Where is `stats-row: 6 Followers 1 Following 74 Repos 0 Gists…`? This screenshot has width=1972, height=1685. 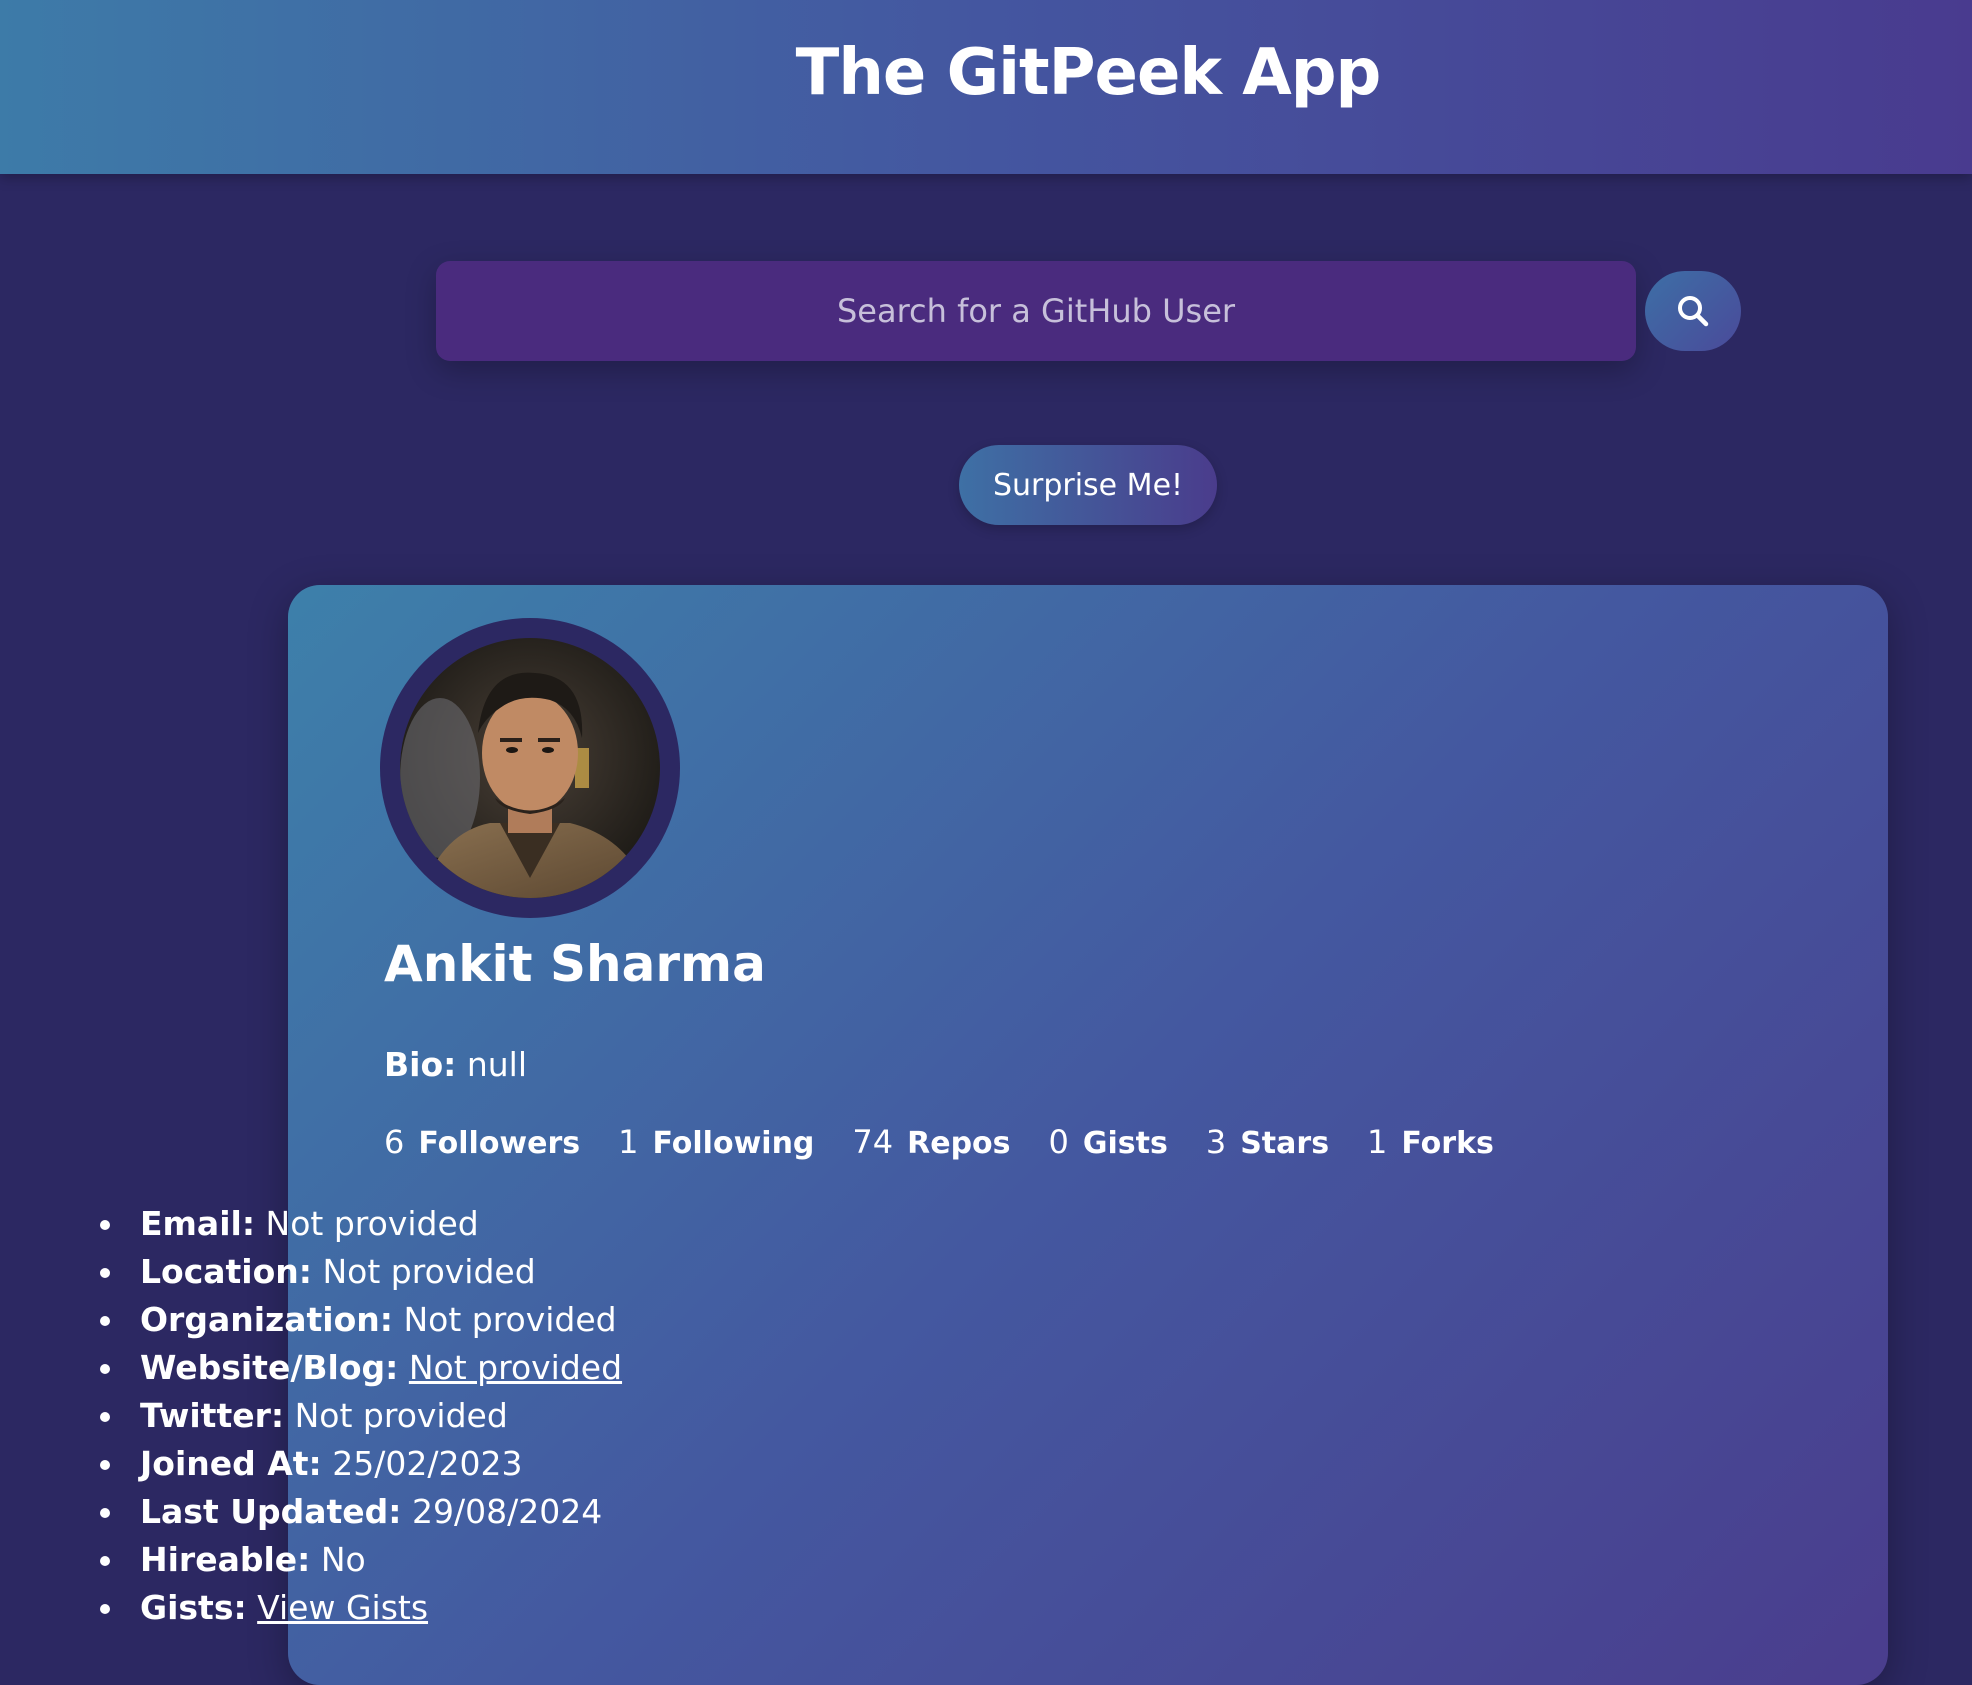 stats-row: 6 Followers 1 Following 74 Repos 0 Gists… is located at coordinates (958, 1142).